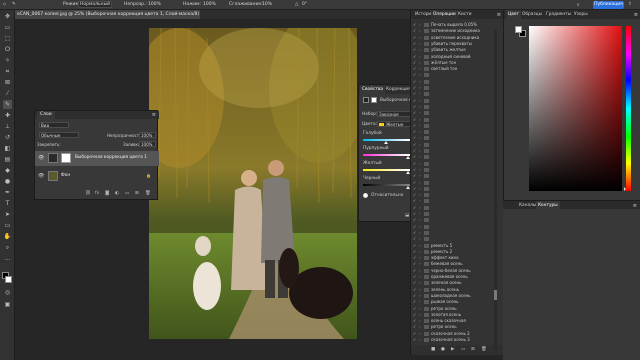  Describe the element at coordinates (7, 27) in the screenshot. I see `artboard-tool-icon: ▭` at that location.